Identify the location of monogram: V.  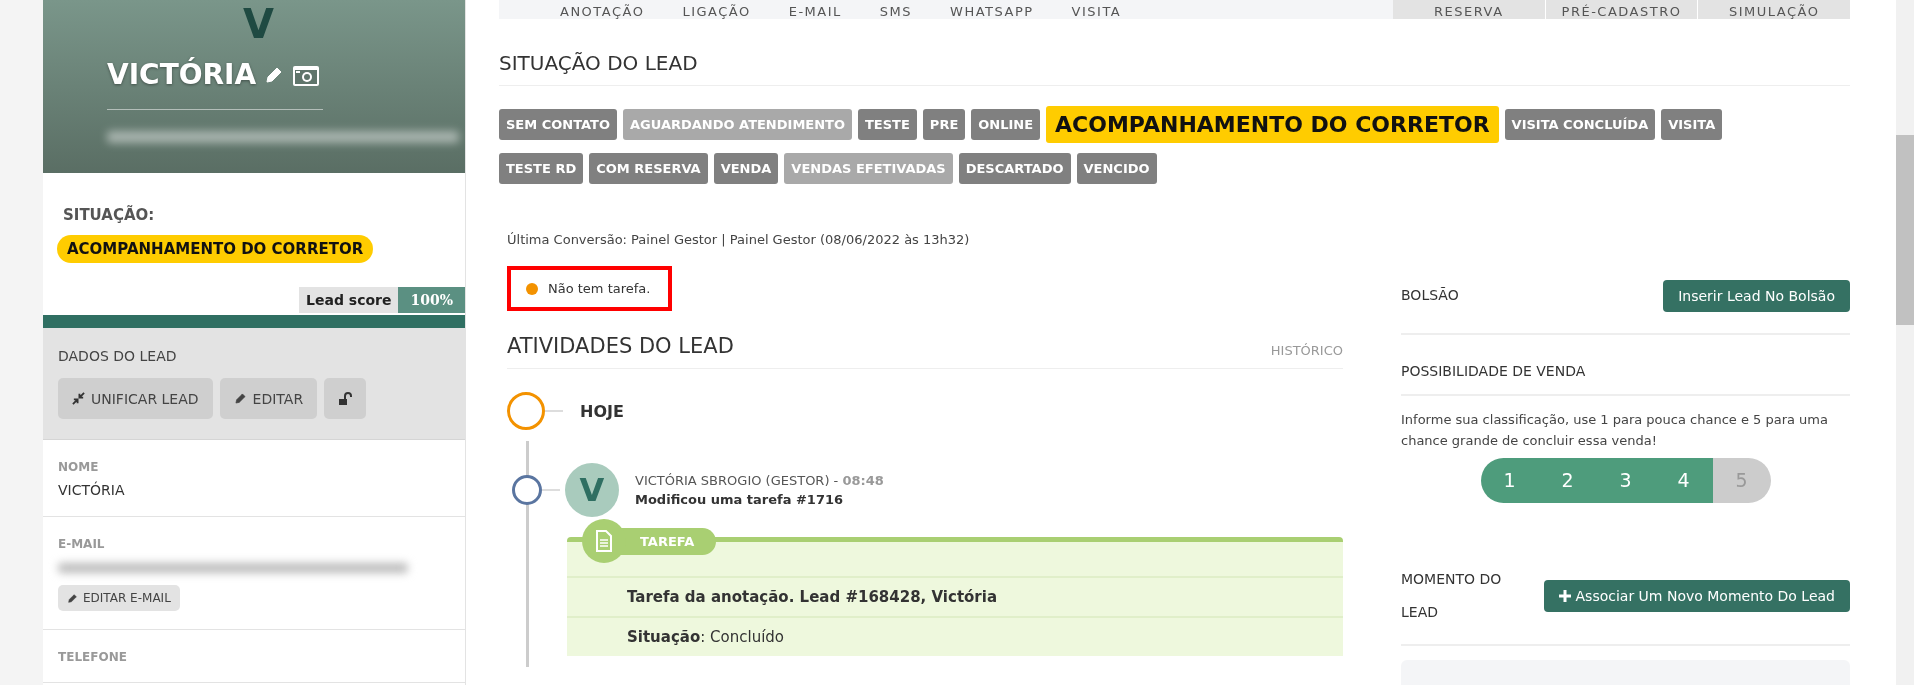
(258, 24).